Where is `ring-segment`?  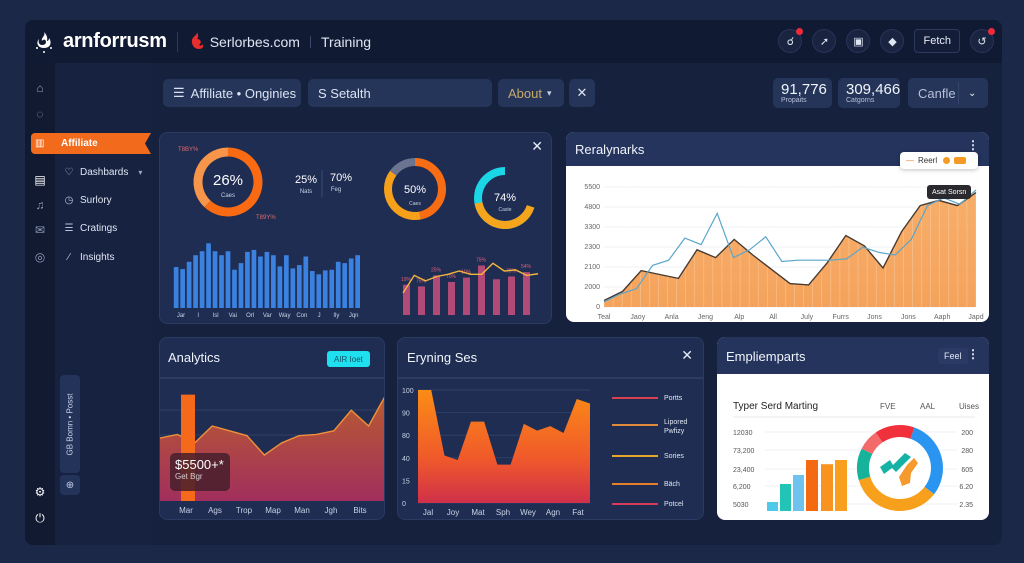
ring-segment is located at coordinates (895, 434).